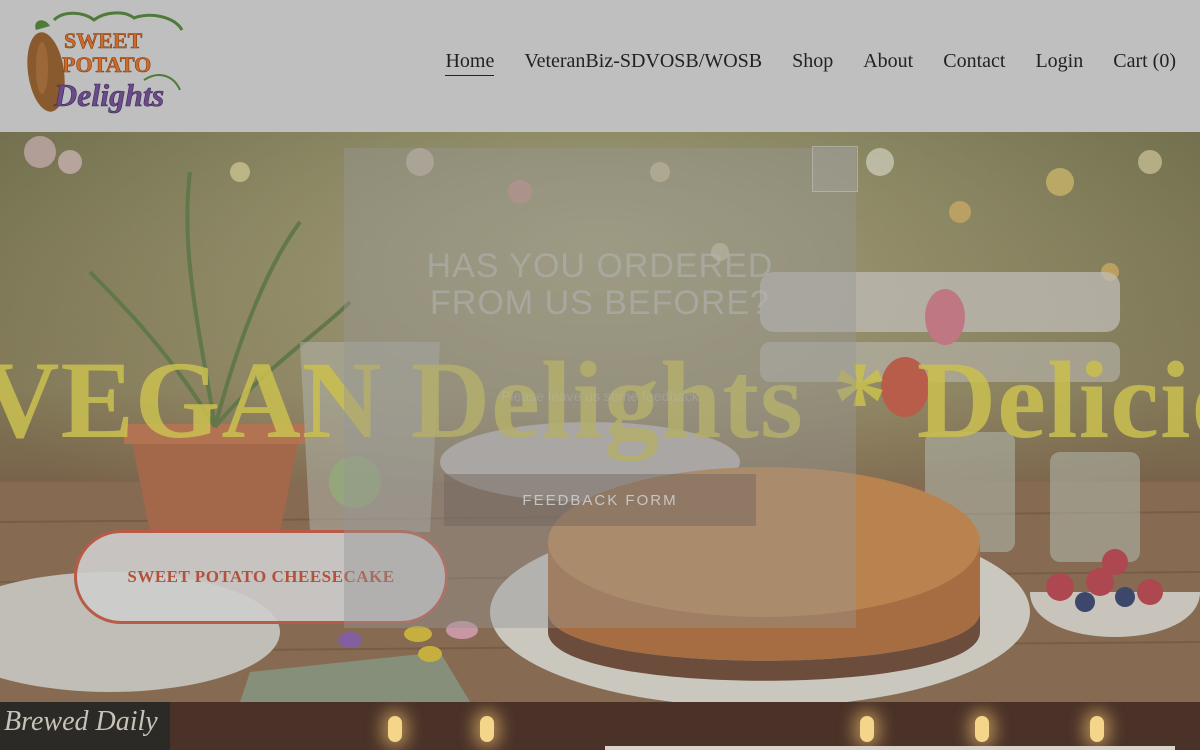  What do you see at coordinates (890, 748) in the screenshot?
I see `image-frame` at bounding box center [890, 748].